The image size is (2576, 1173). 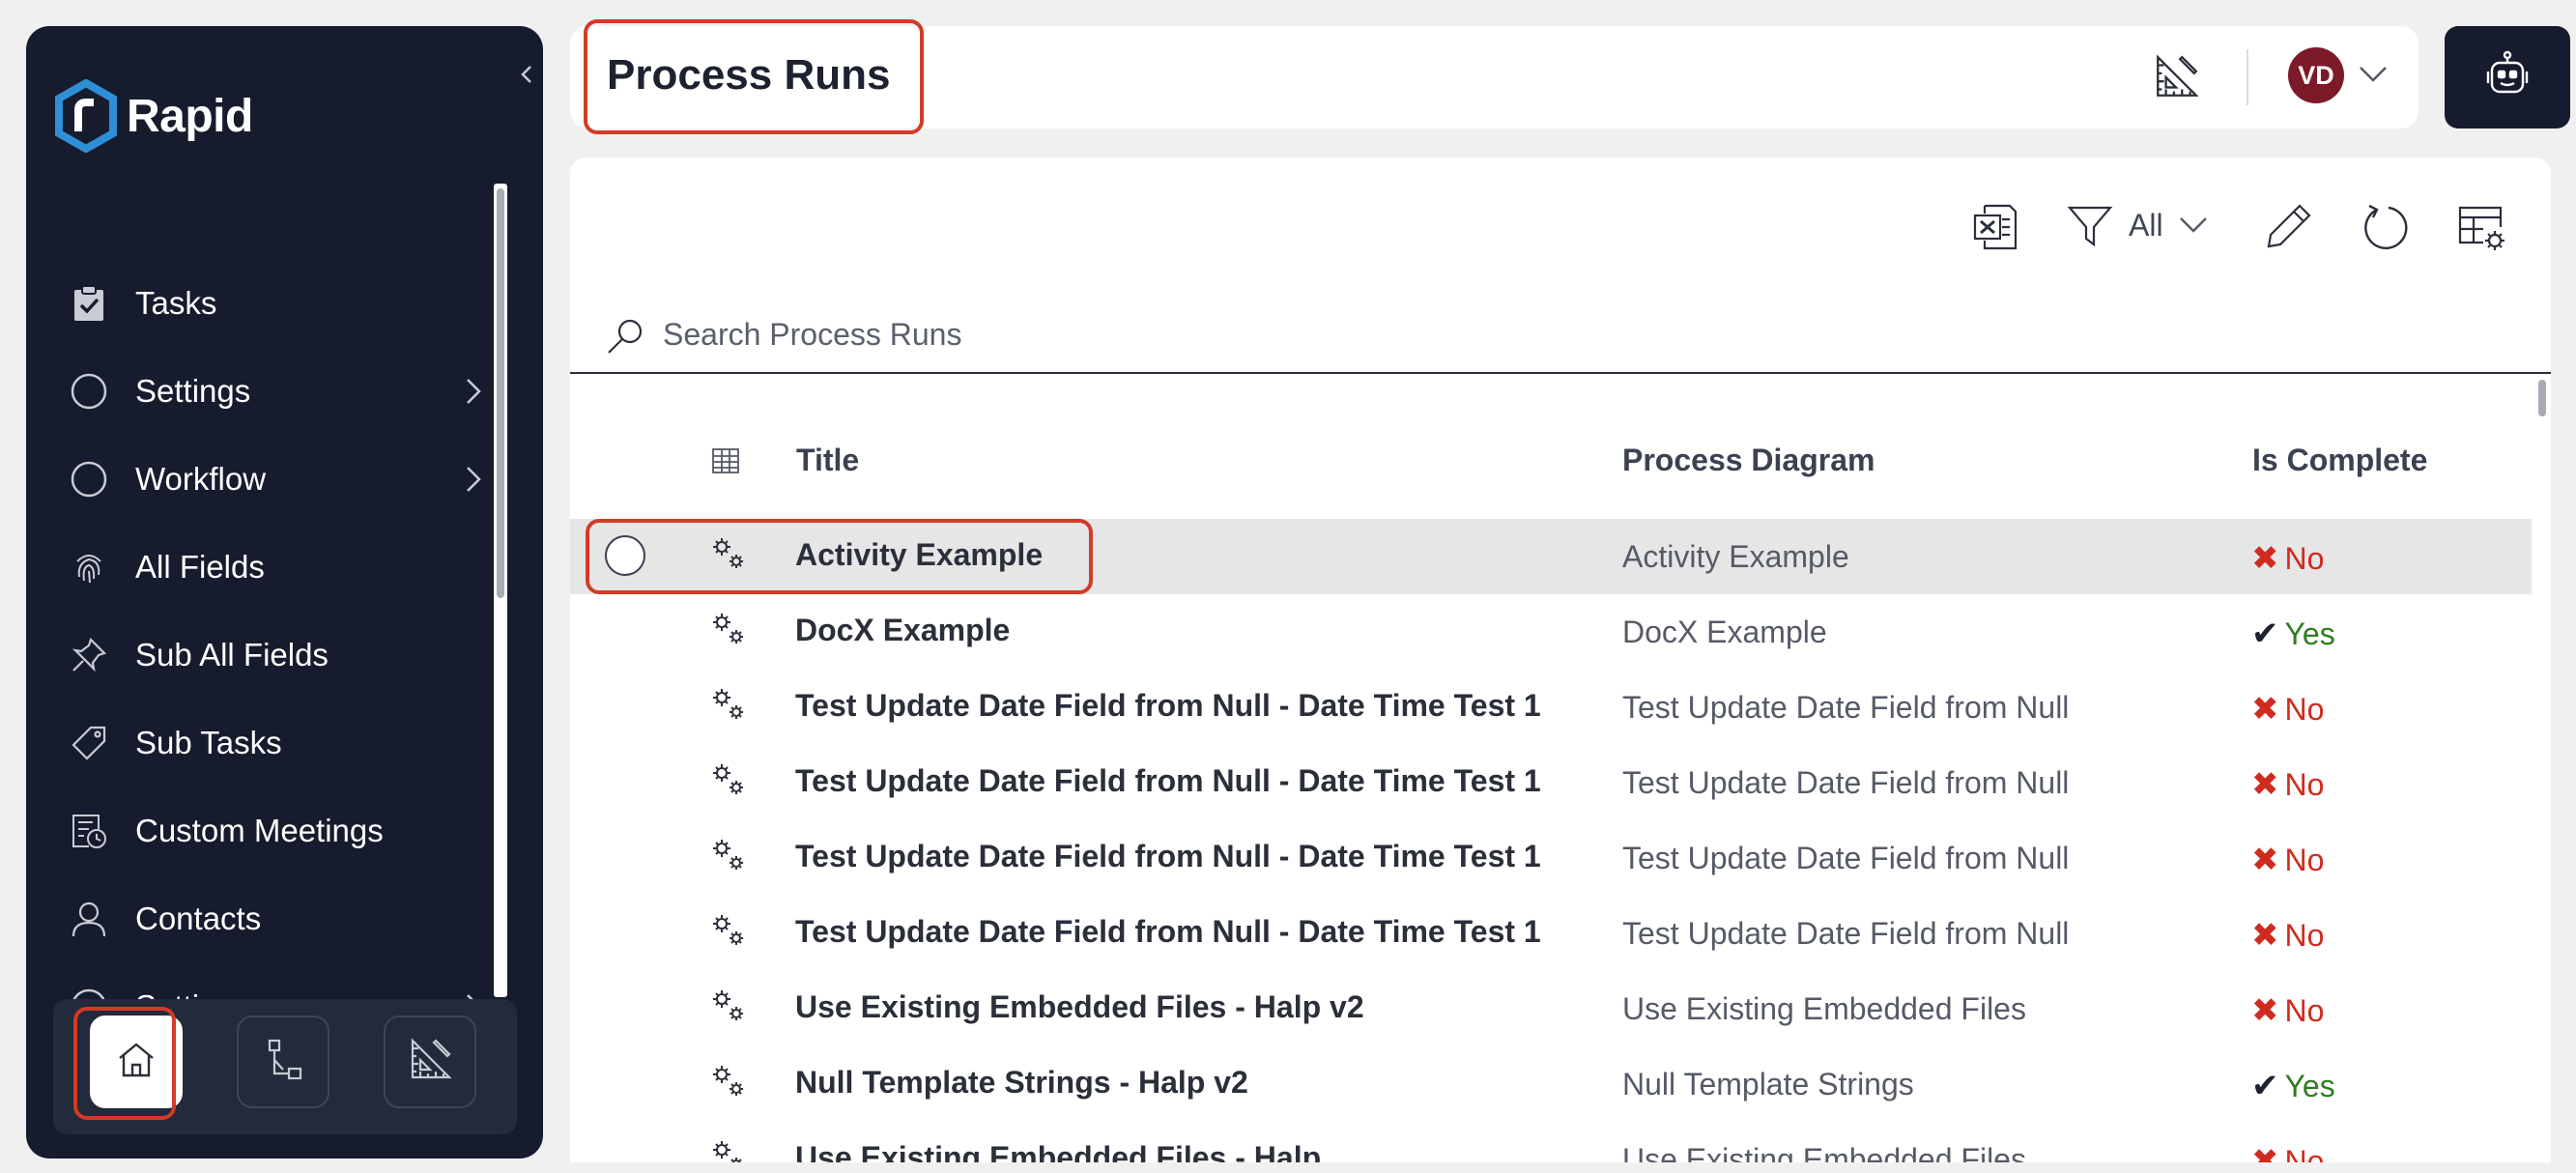 What do you see at coordinates (1736, 556) in the screenshot?
I see `cell-process-diagram: Activity Example` at bounding box center [1736, 556].